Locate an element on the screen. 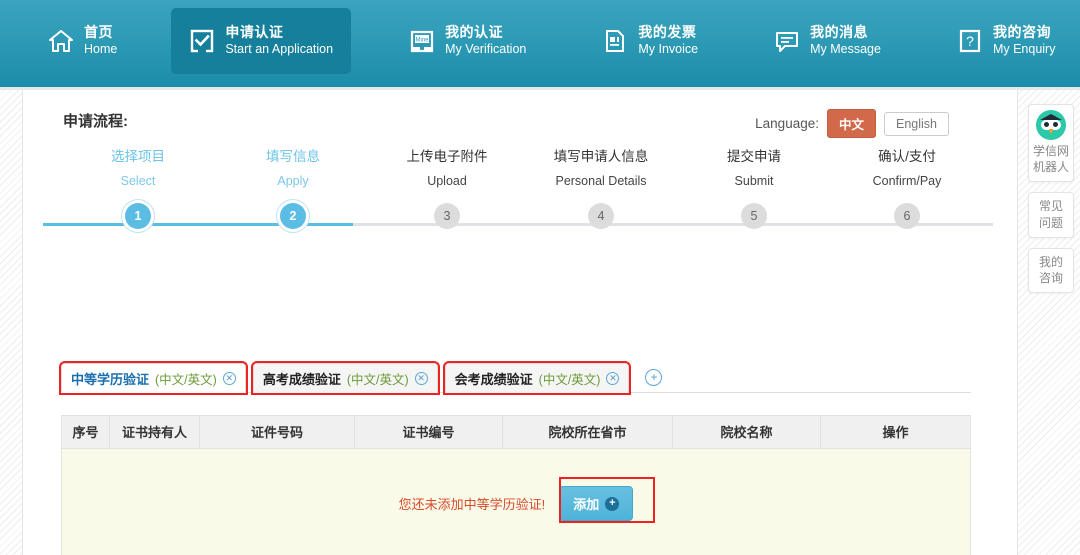  nav-label-cn: 我的发票 is located at coordinates (667, 32).